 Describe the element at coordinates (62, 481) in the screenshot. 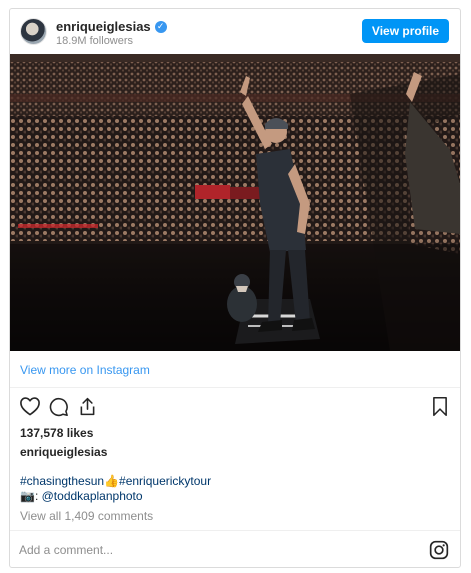

I see `hashtag-chasingthesun: #chasingthesun` at that location.